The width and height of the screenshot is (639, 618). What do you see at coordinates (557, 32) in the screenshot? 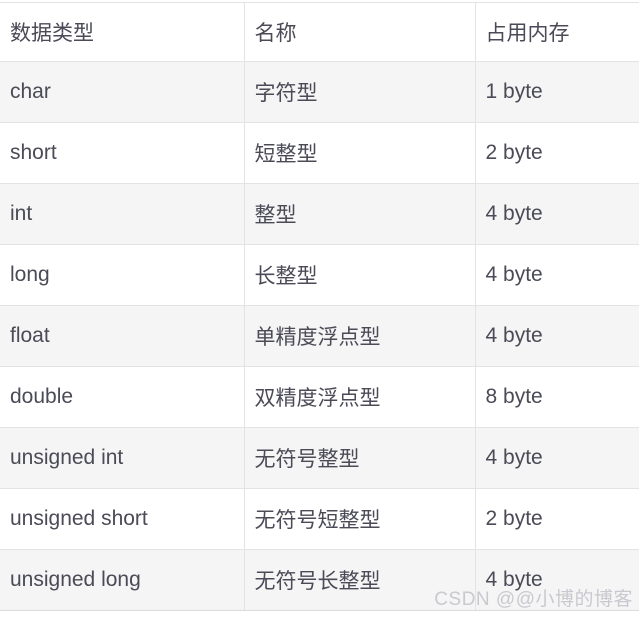
I see `column-header-memory-size: 占用内存` at bounding box center [557, 32].